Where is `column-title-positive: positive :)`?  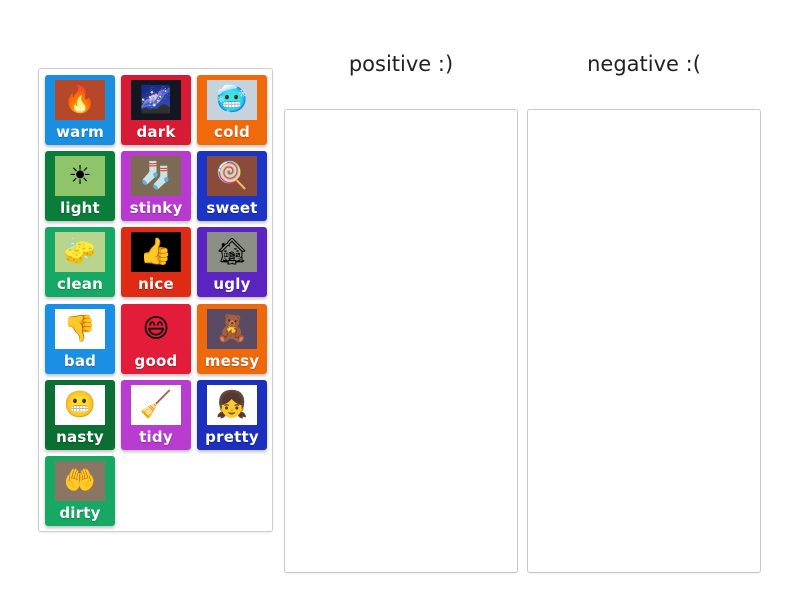 column-title-positive: positive :) is located at coordinates (401, 64).